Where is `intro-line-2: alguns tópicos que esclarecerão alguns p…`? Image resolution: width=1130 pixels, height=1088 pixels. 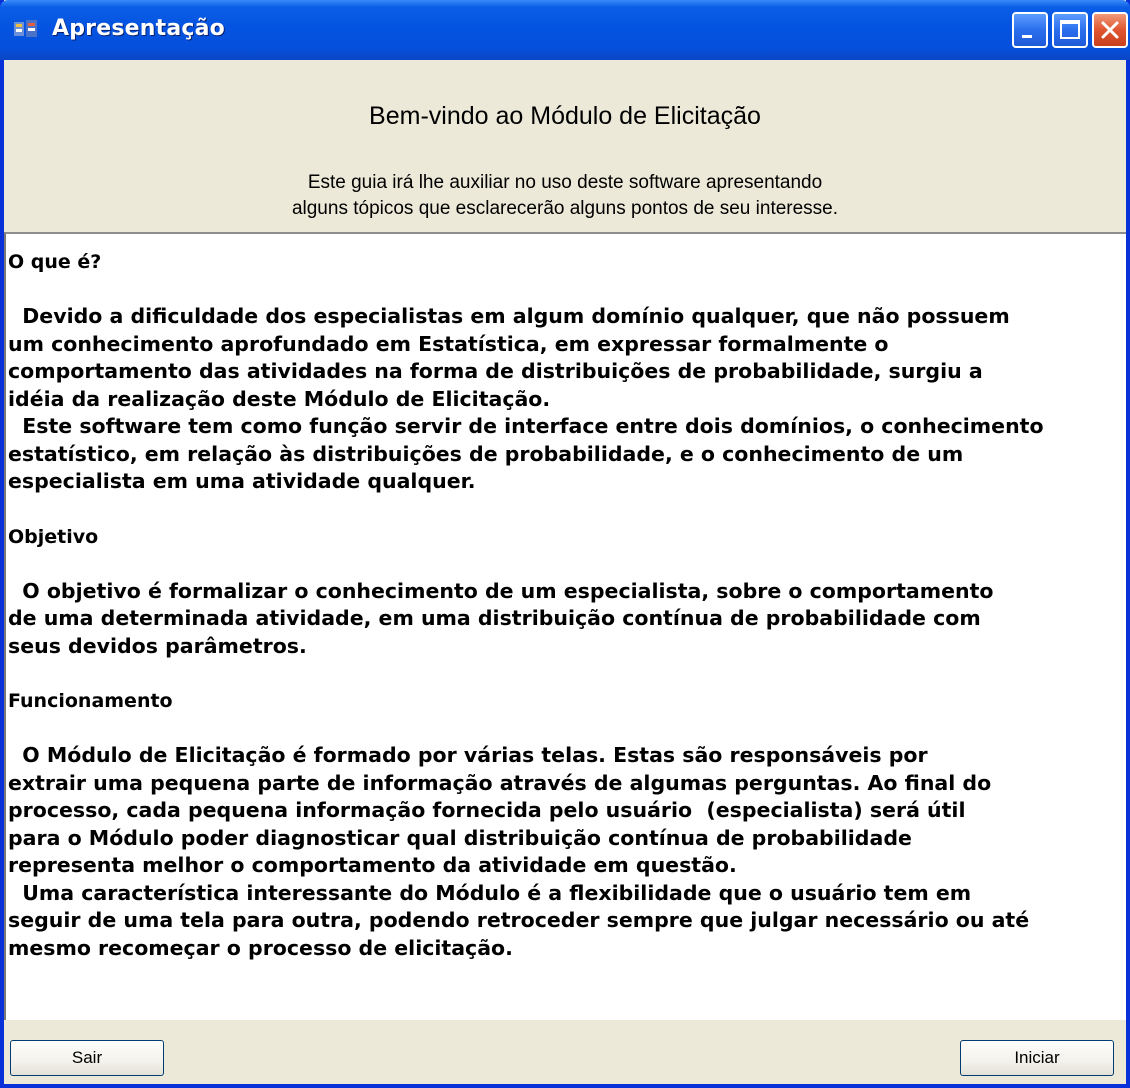
intro-line-2: alguns tópicos que esclarecerão alguns p… is located at coordinates (565, 208).